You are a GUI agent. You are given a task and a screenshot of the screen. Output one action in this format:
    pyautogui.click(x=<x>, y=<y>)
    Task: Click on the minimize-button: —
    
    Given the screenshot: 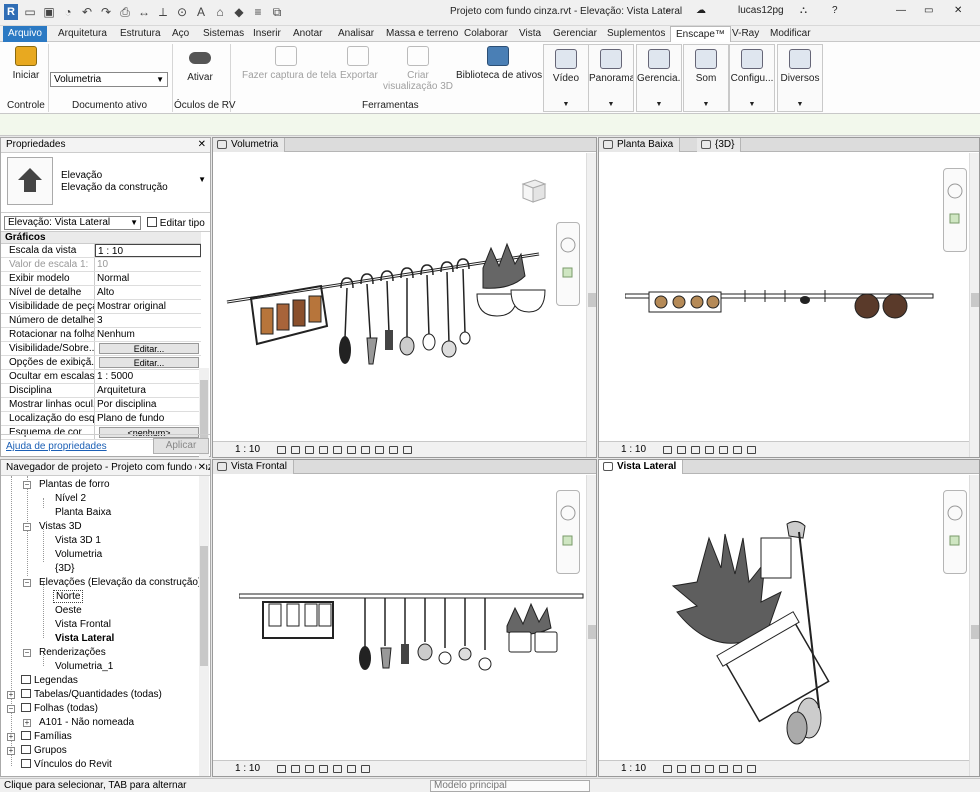 What is the action you would take?
    pyautogui.click(x=901, y=10)
    